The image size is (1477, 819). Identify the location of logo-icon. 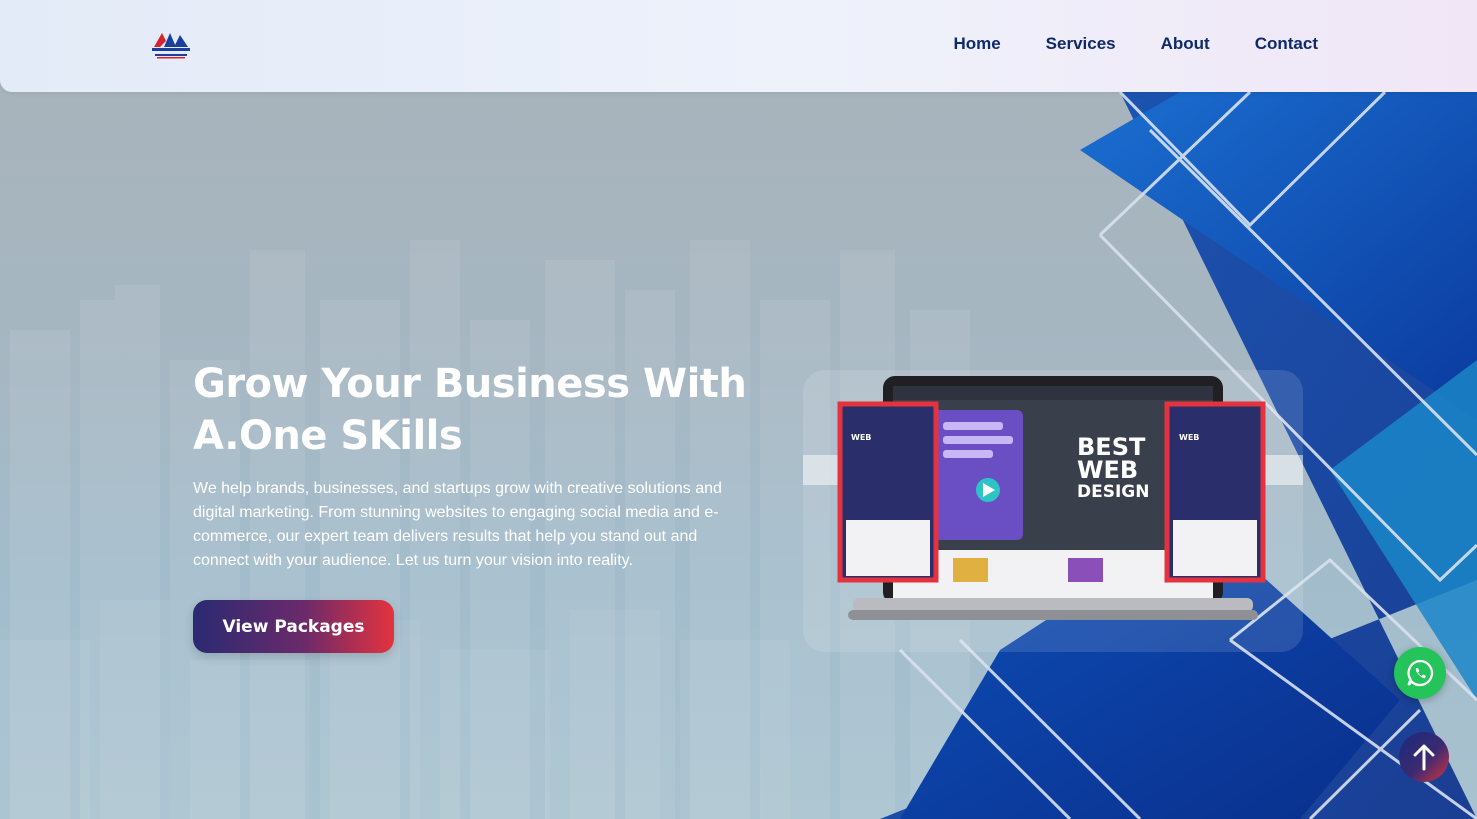
(171, 46).